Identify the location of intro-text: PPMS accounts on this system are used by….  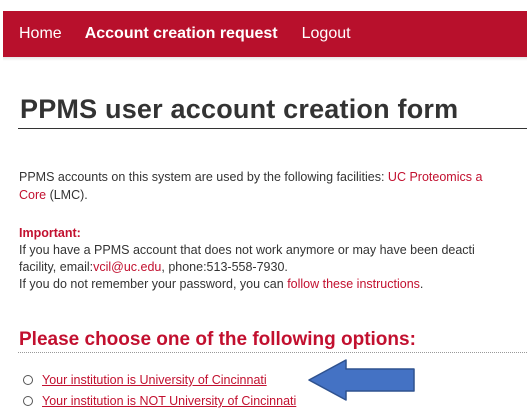
(203, 177).